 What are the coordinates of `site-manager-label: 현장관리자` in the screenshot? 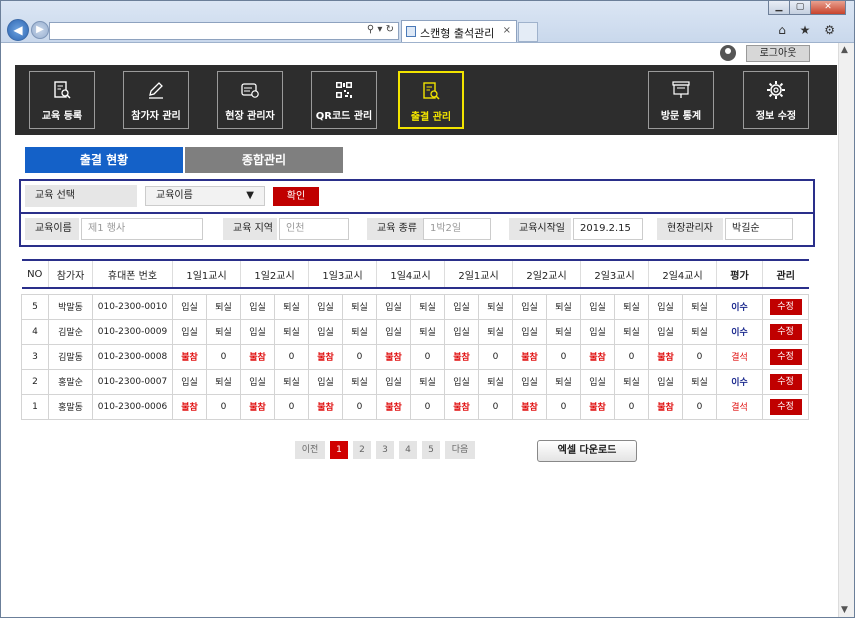 It's located at (690, 229).